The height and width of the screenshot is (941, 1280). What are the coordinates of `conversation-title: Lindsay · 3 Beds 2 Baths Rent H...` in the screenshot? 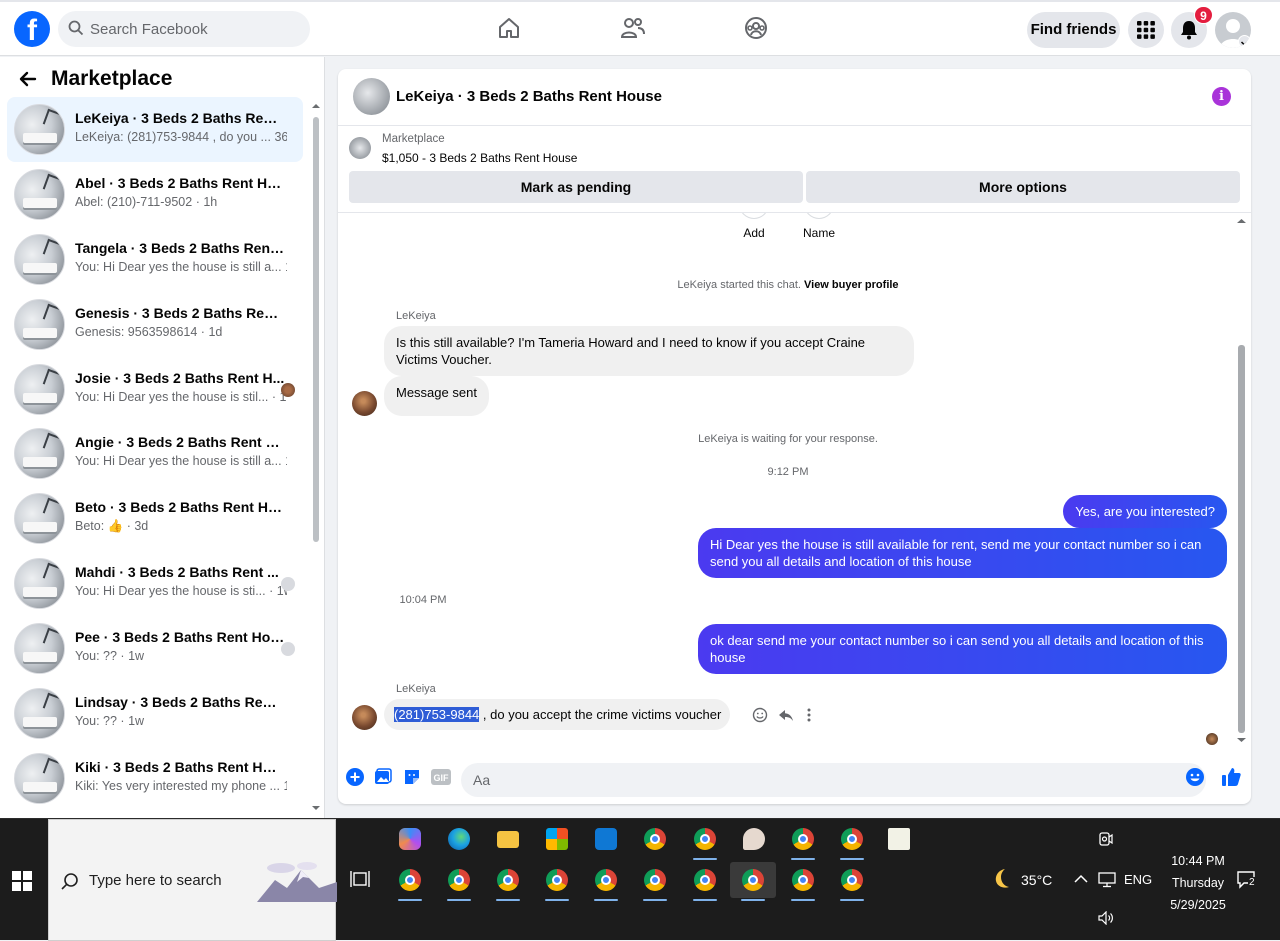 It's located at (180, 702).